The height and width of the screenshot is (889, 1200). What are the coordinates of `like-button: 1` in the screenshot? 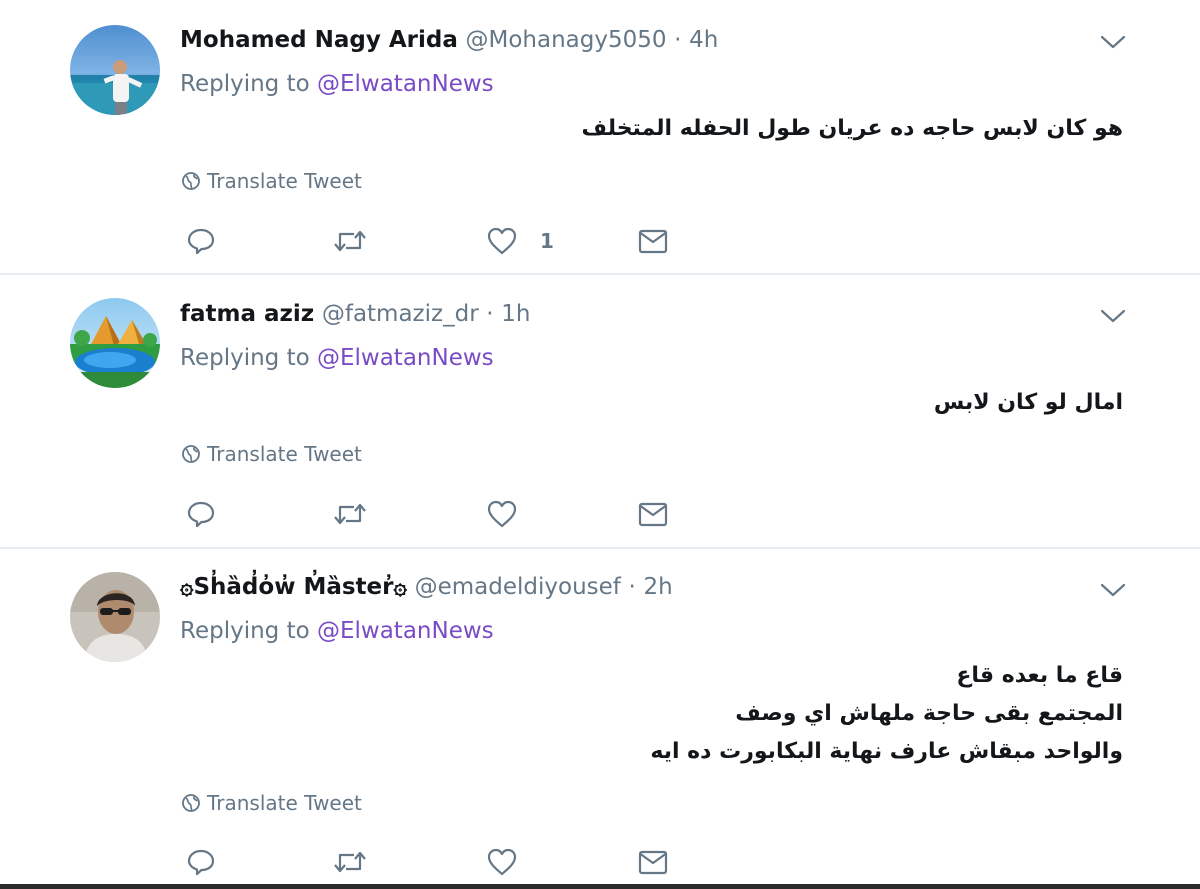 It's located at (520, 241).